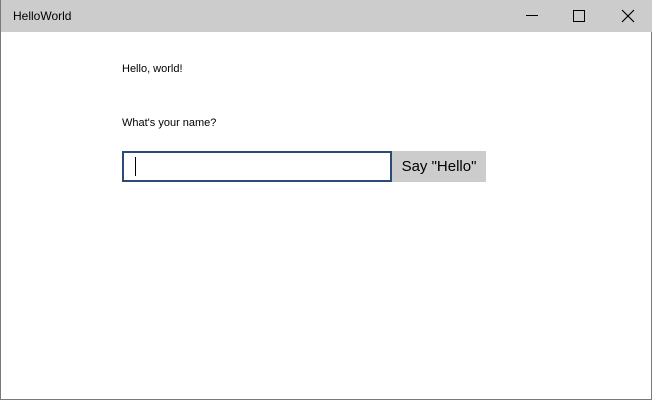 This screenshot has width=652, height=400. Describe the element at coordinates (439, 166) in the screenshot. I see `say-hello-button: Say "Hello"` at that location.